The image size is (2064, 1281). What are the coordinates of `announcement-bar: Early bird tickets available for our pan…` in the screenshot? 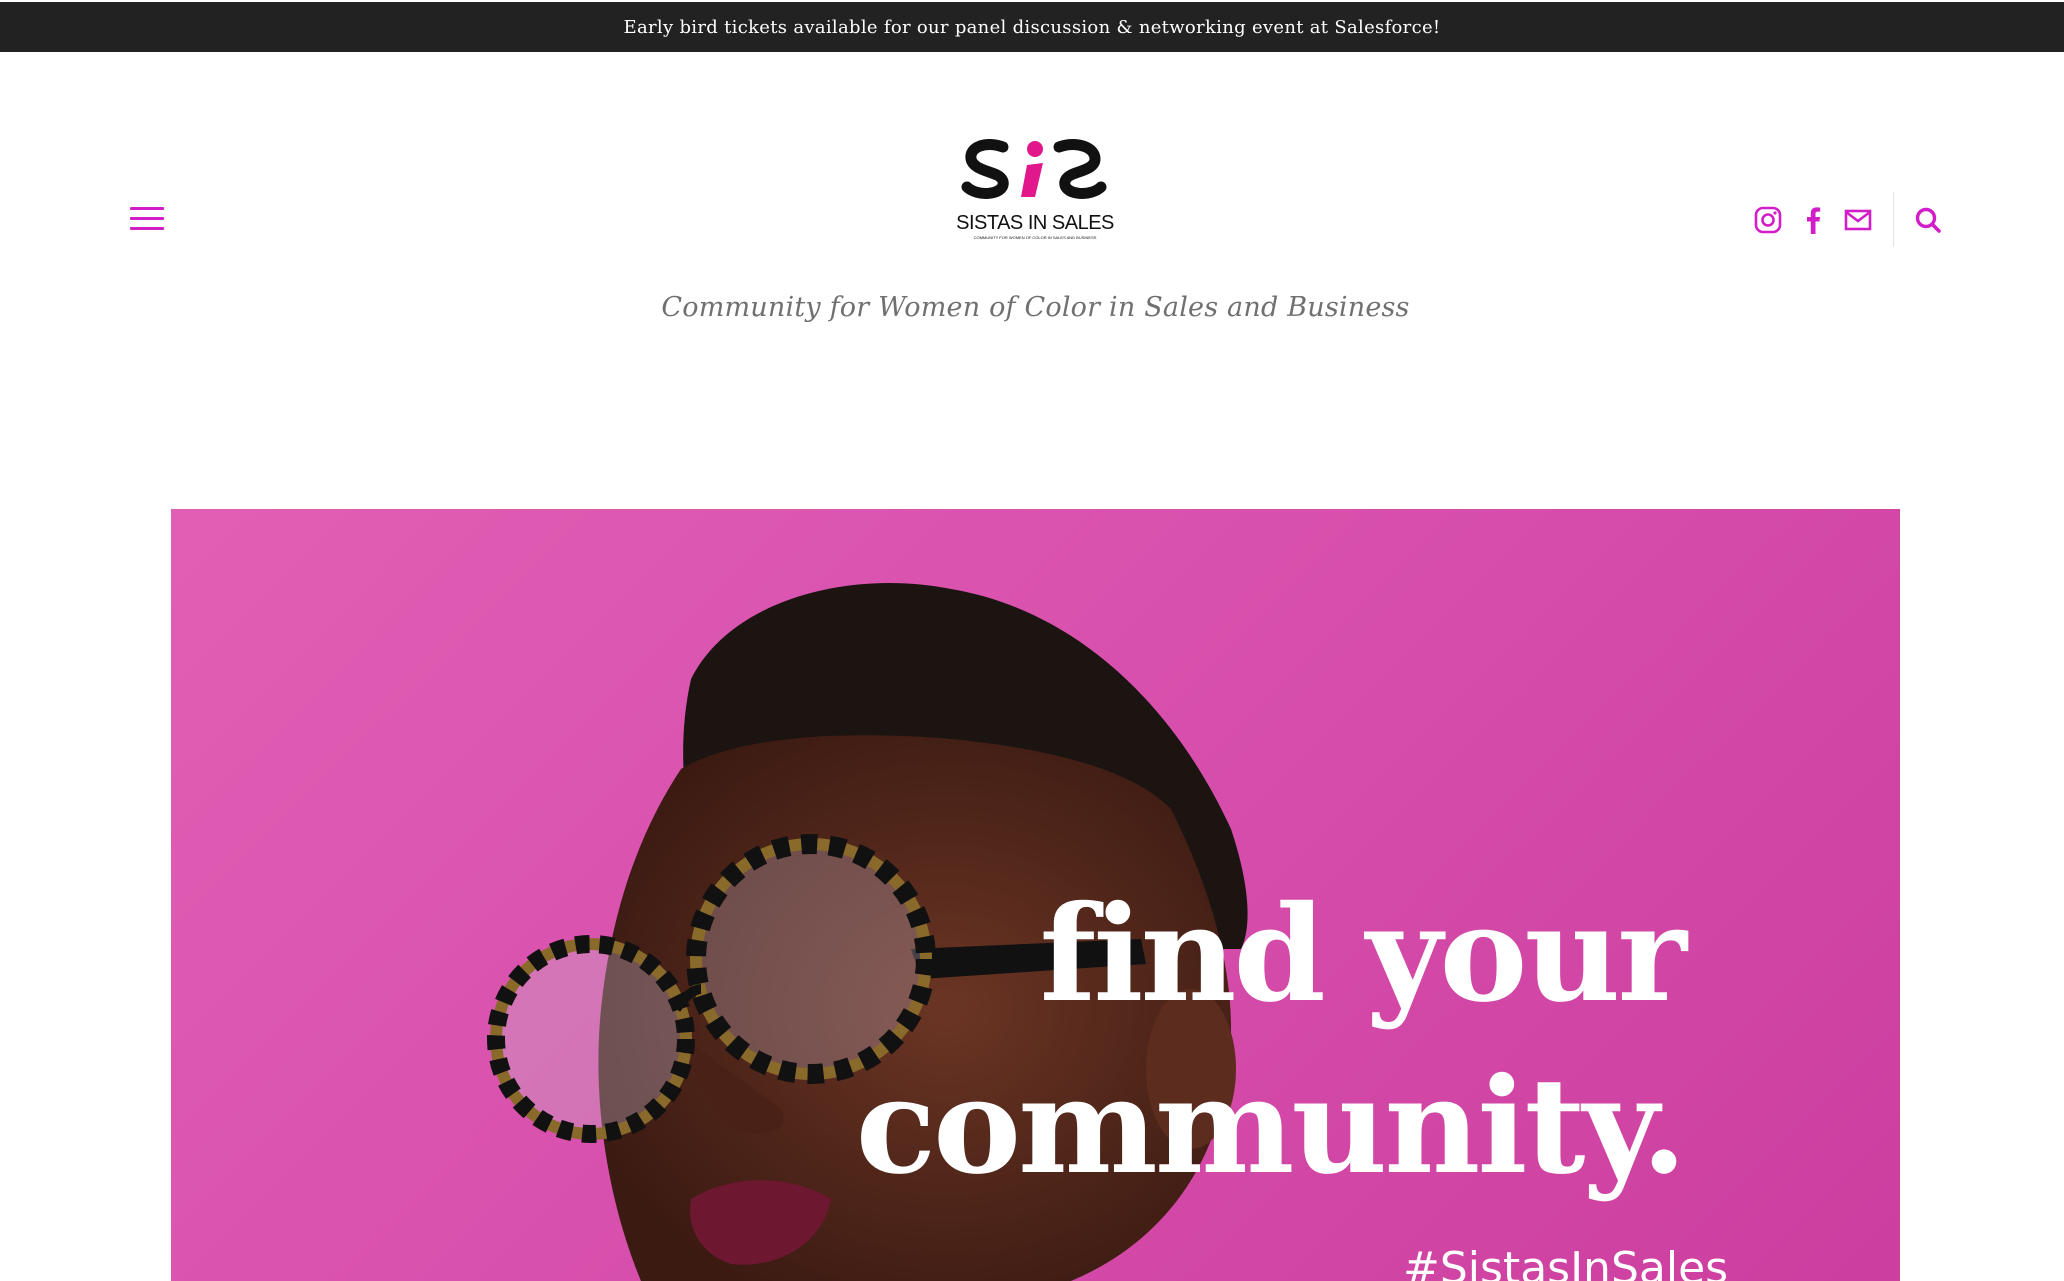 It's located at (1032, 27).